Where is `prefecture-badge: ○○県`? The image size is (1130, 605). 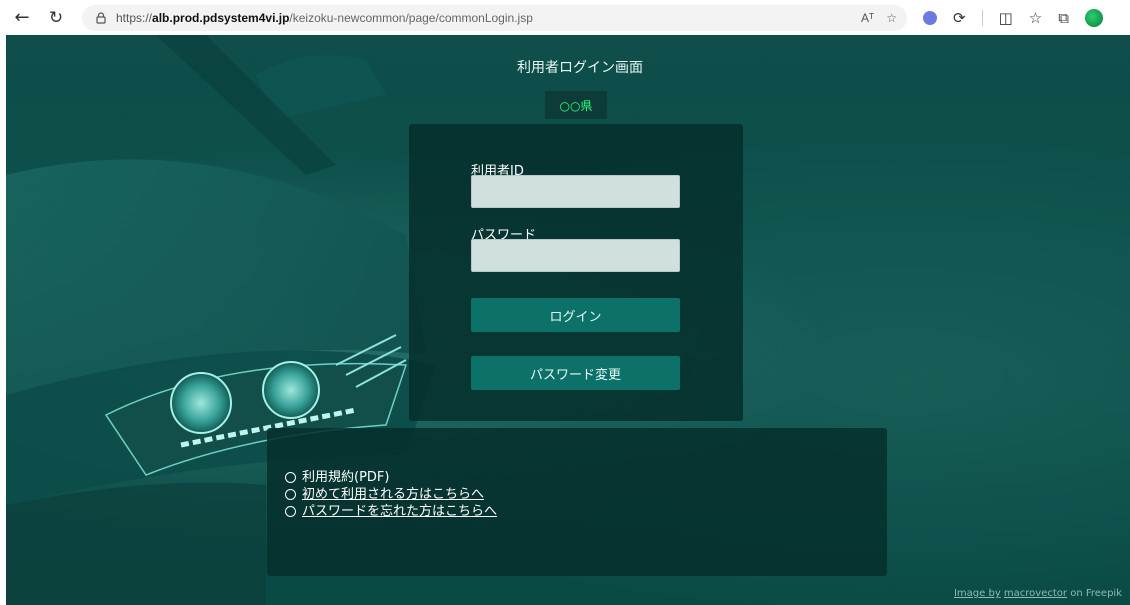
prefecture-badge: ○○県 is located at coordinates (576, 105).